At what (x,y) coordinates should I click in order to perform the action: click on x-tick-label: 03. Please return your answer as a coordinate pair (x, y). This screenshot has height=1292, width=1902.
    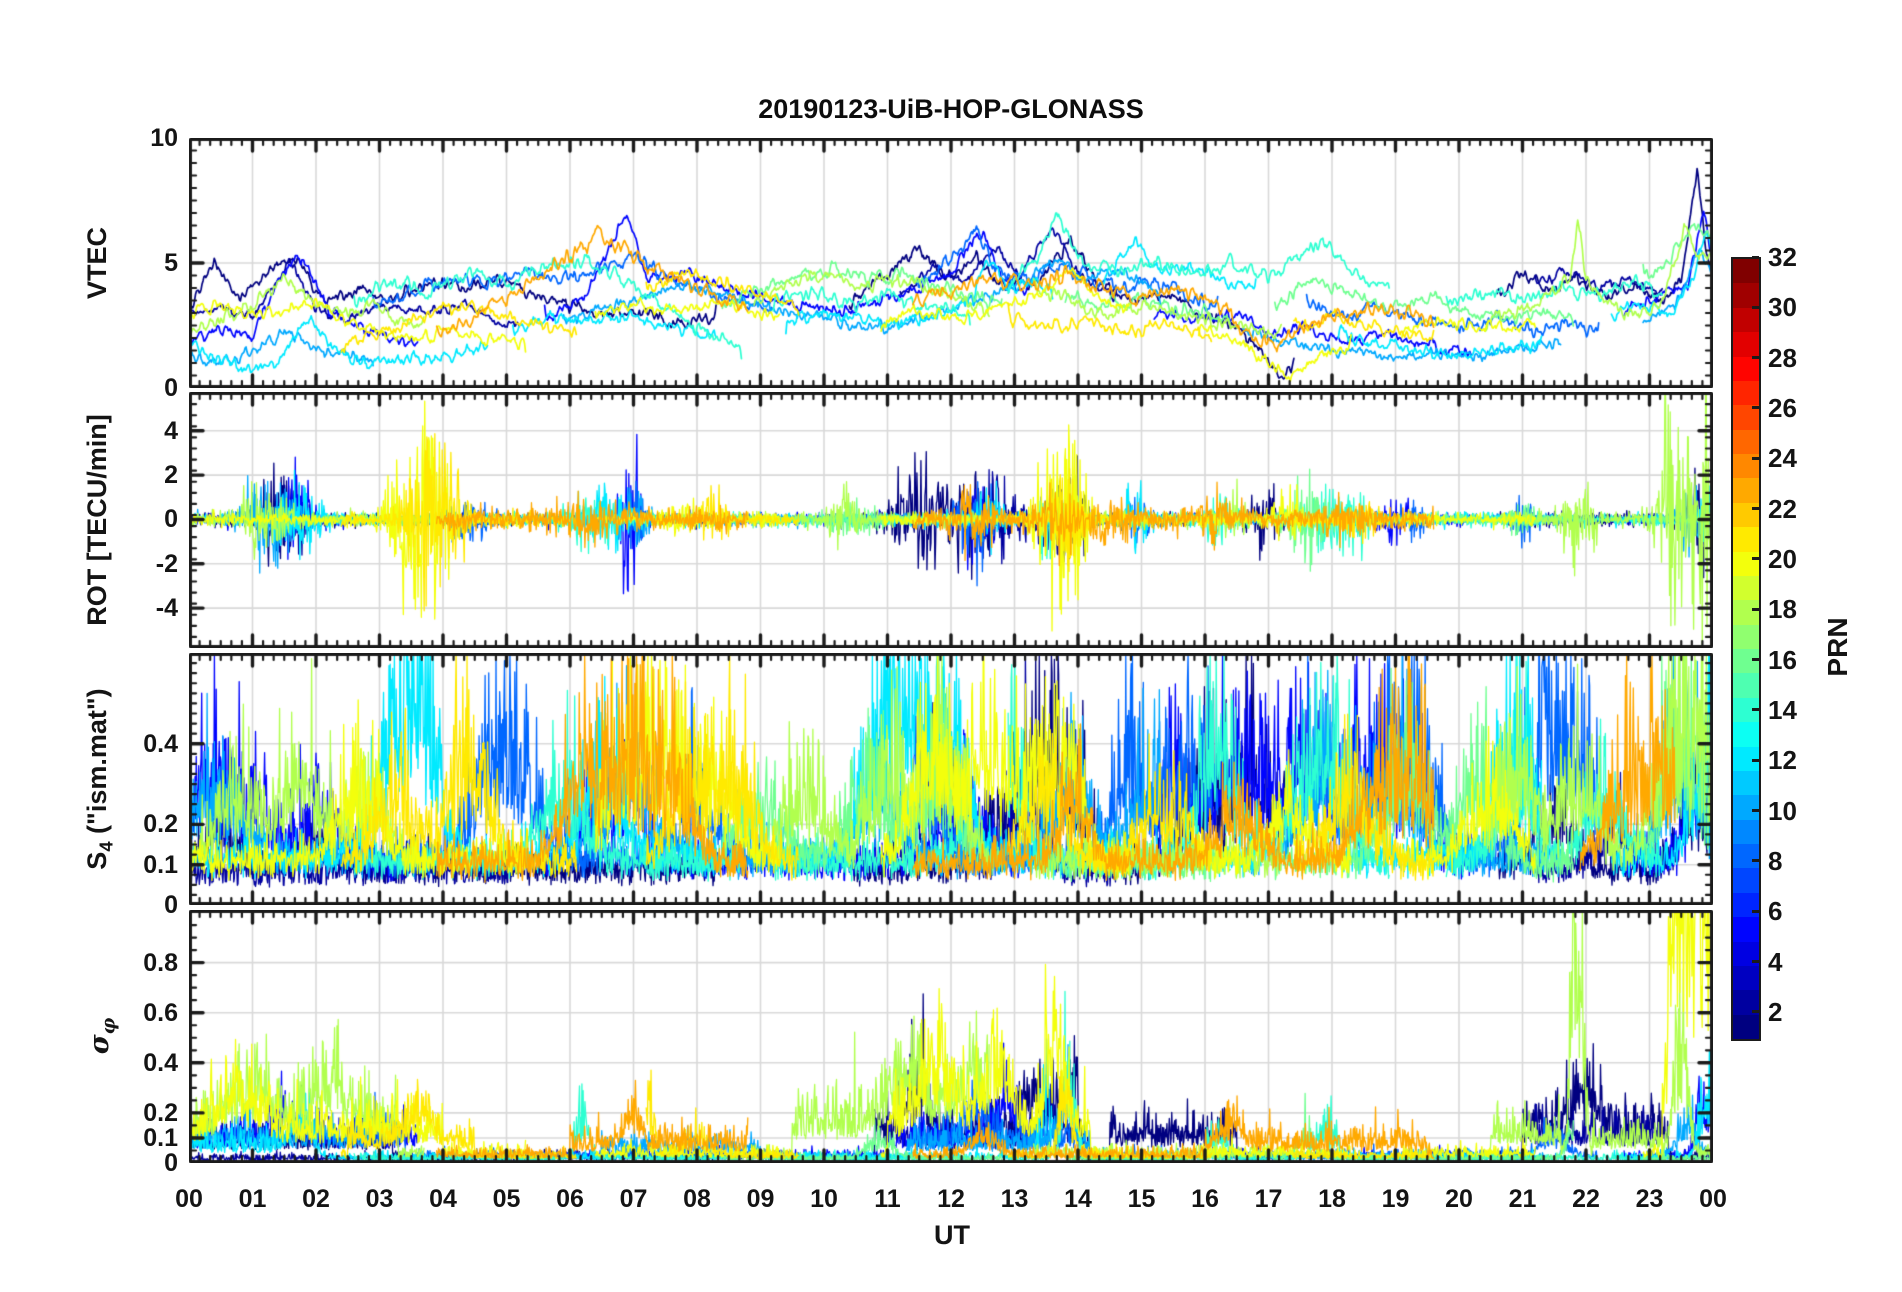
    Looking at the image, I should click on (379, 1199).